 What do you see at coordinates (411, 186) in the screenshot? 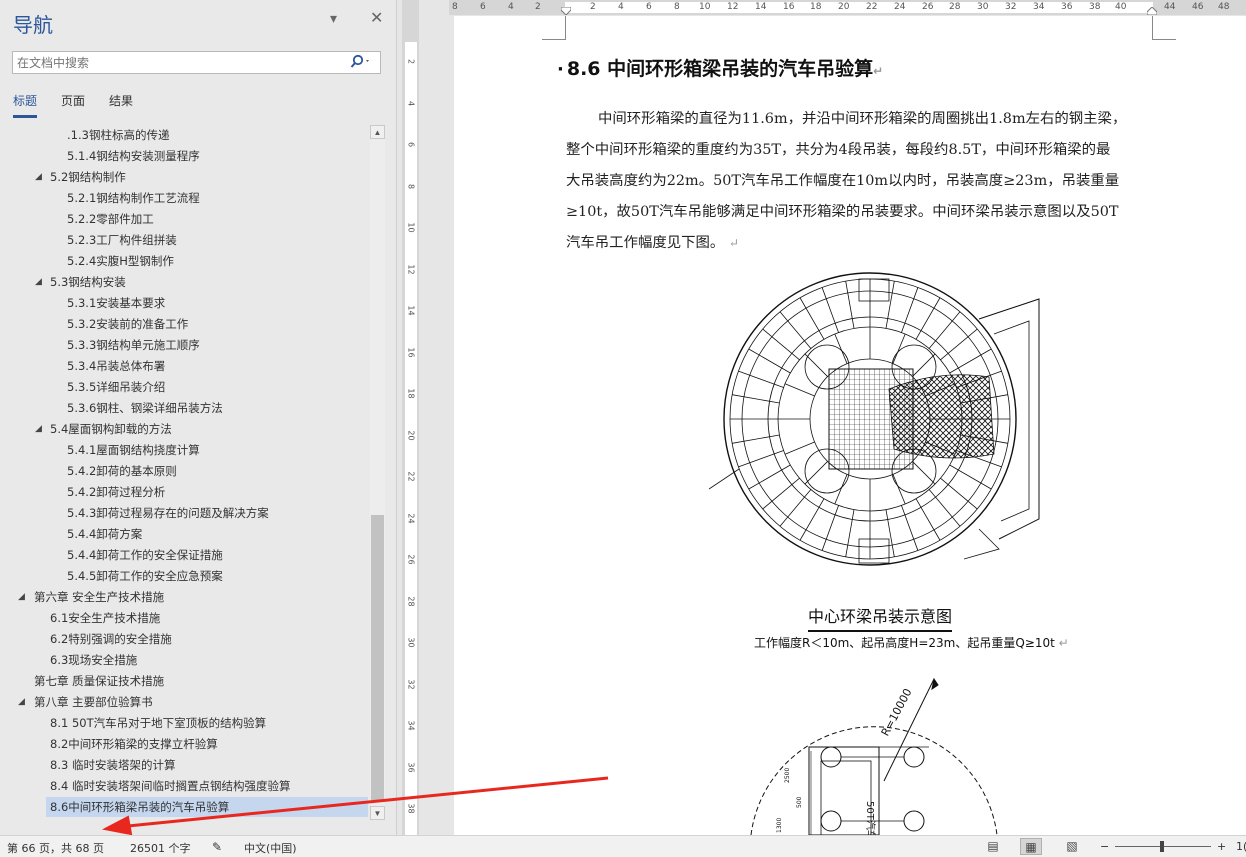
I see `ruler-tick-label: 8` at bounding box center [411, 186].